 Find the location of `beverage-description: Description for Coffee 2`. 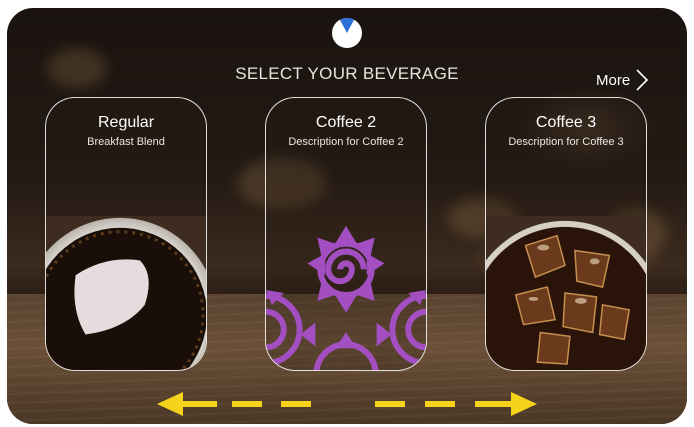

beverage-description: Description for Coffee 2 is located at coordinates (346, 142).